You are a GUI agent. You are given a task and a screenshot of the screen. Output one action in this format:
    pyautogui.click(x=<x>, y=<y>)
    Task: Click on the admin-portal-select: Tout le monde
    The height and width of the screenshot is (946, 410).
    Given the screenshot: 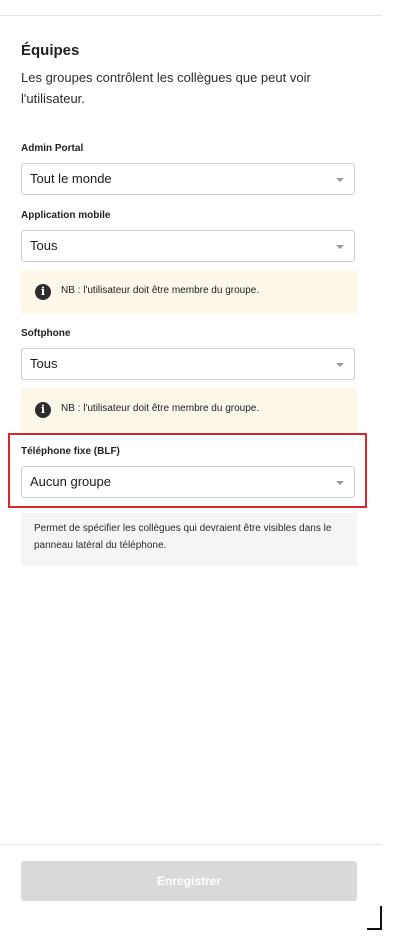 What is the action you would take?
    pyautogui.click(x=188, y=179)
    